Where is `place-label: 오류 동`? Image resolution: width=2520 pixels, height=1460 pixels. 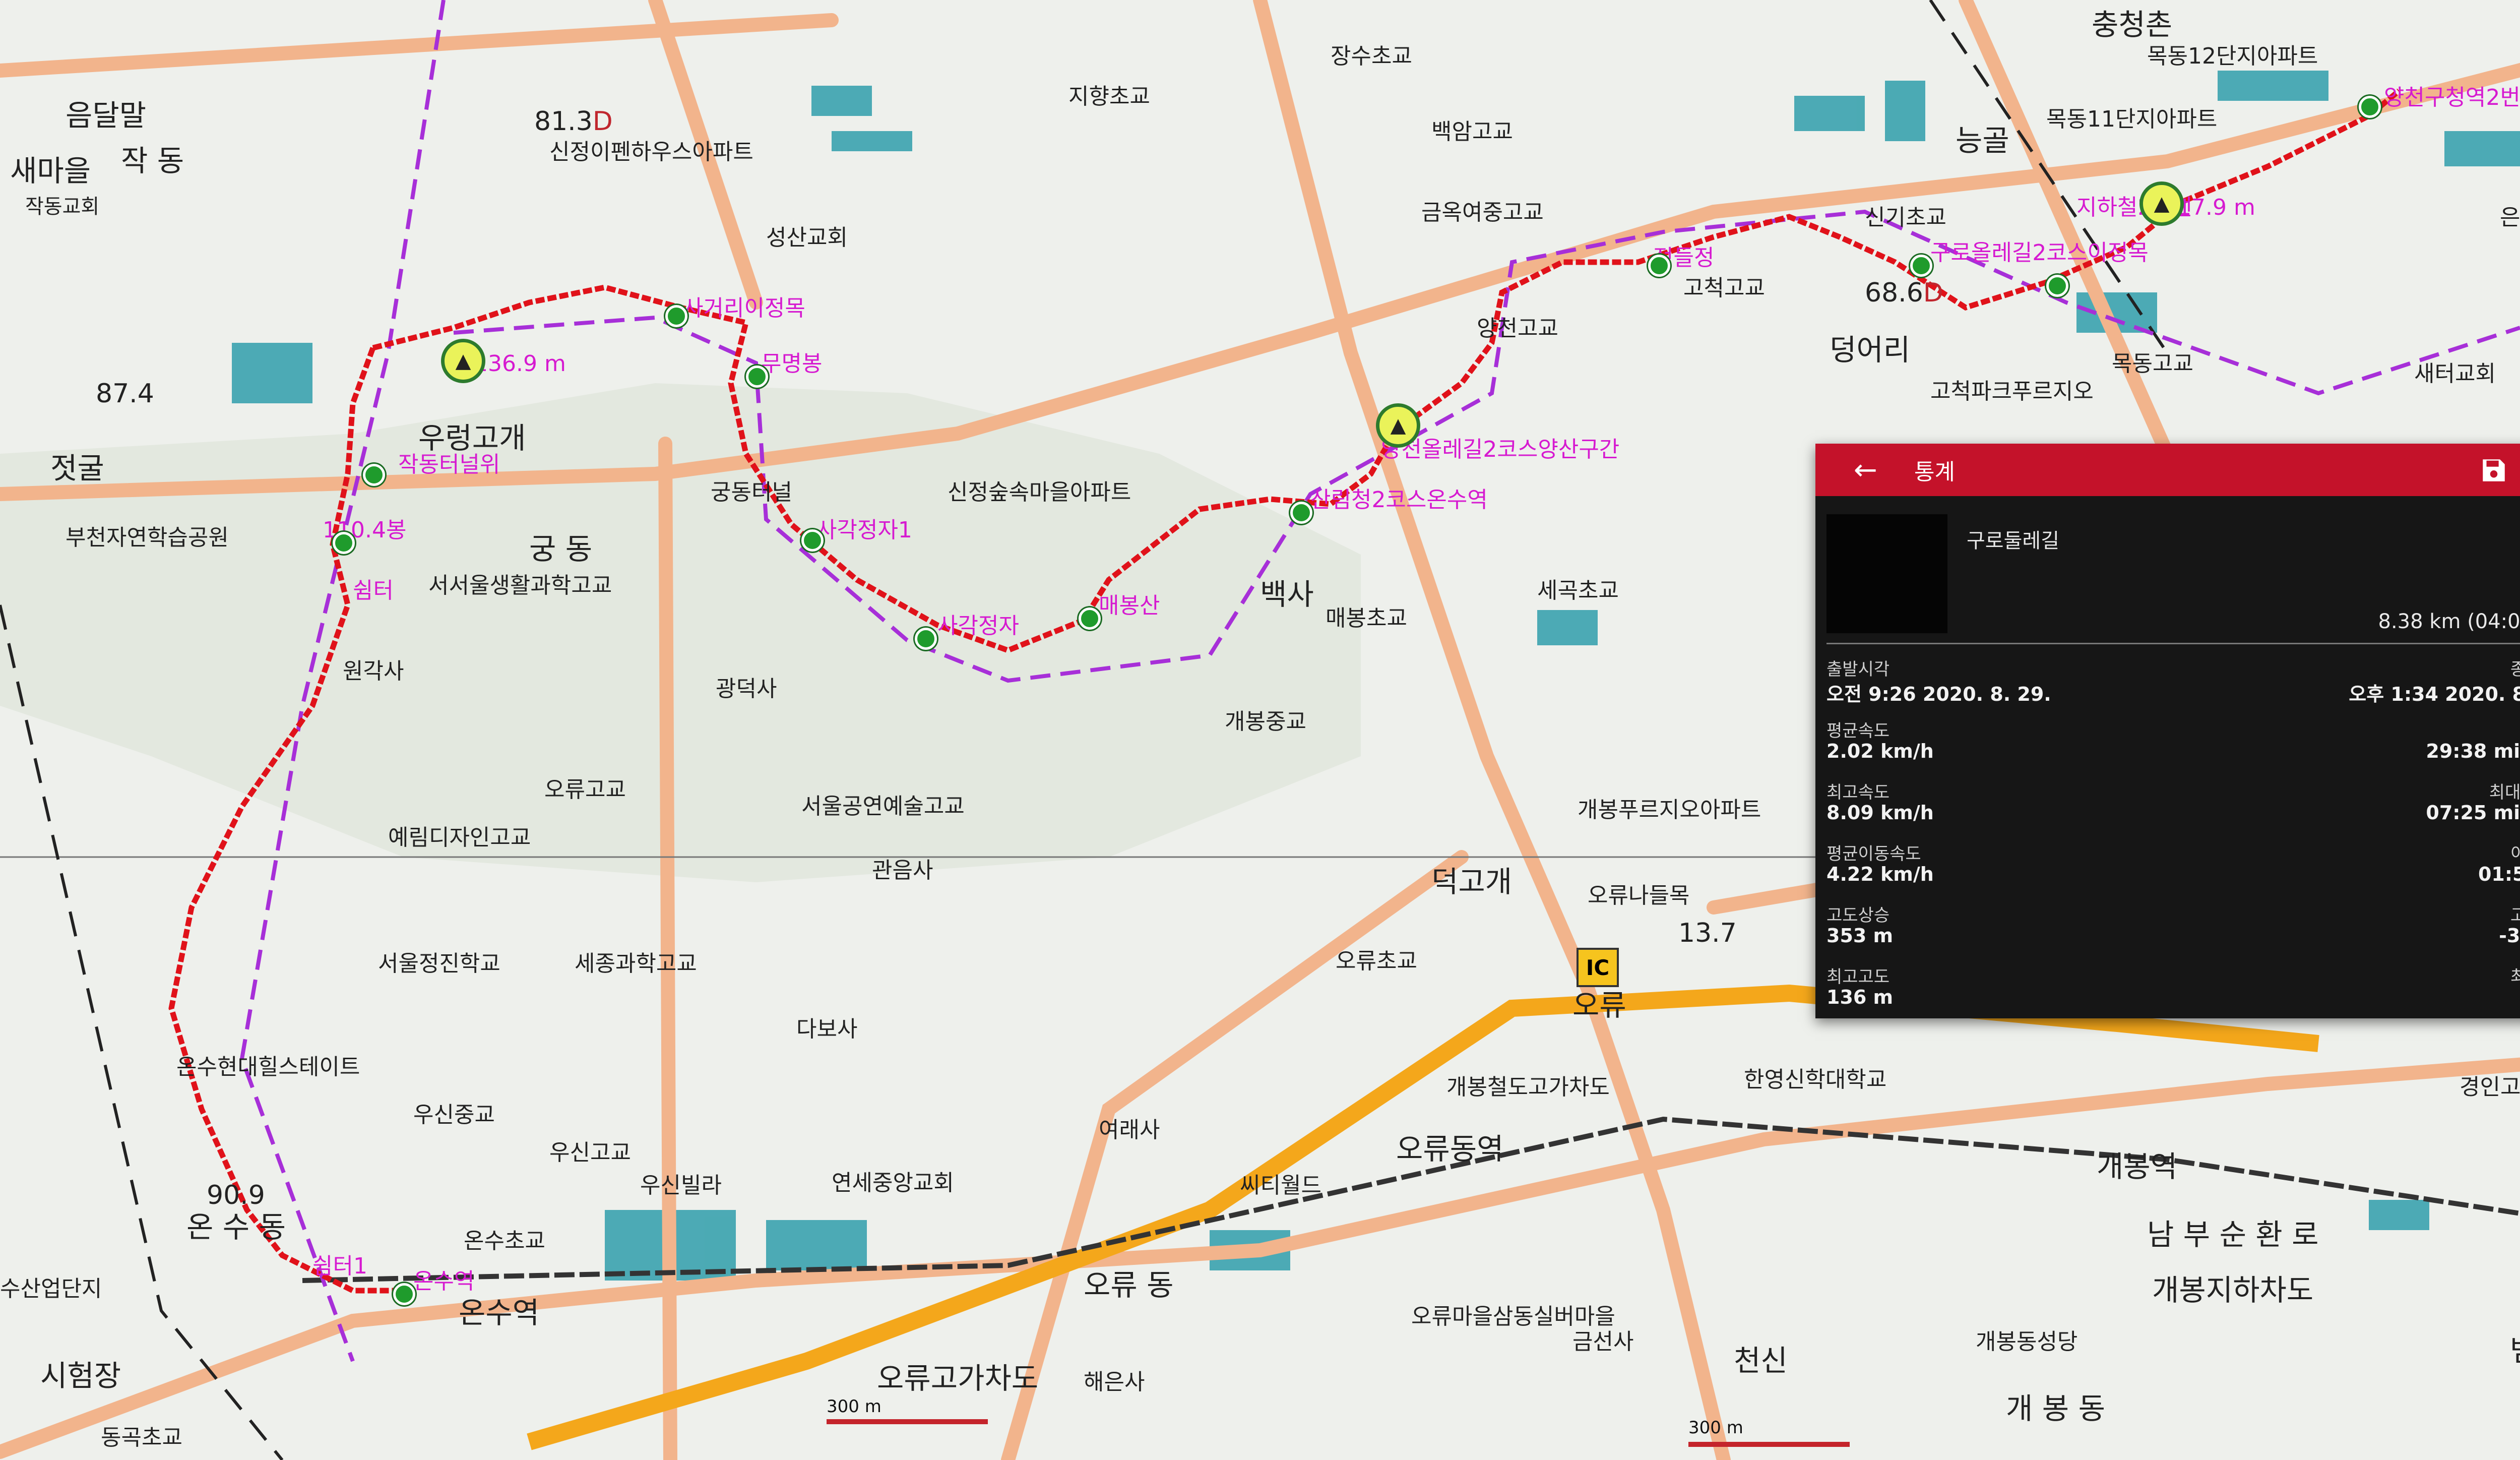 place-label: 오류 동 is located at coordinates (1129, 1285).